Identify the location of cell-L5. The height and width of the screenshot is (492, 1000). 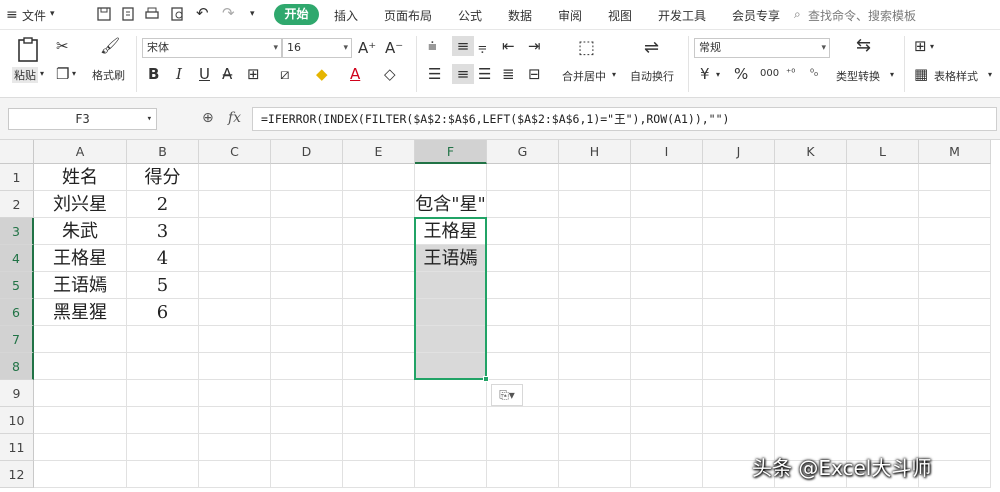
(883, 285).